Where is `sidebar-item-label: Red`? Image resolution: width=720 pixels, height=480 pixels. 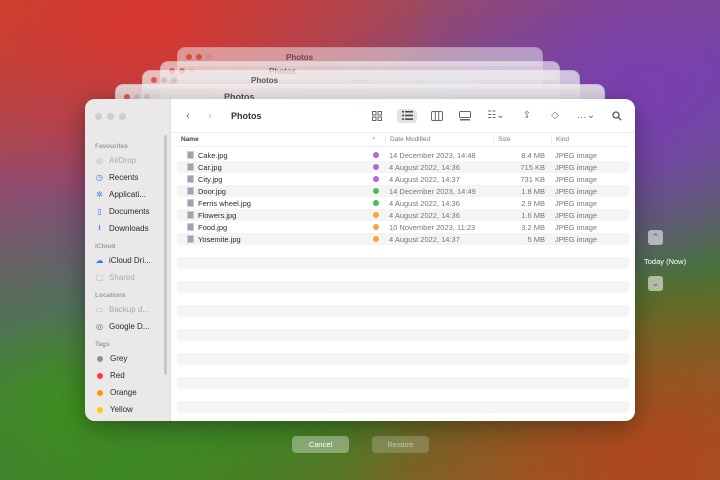 sidebar-item-label: Red is located at coordinates (117, 375).